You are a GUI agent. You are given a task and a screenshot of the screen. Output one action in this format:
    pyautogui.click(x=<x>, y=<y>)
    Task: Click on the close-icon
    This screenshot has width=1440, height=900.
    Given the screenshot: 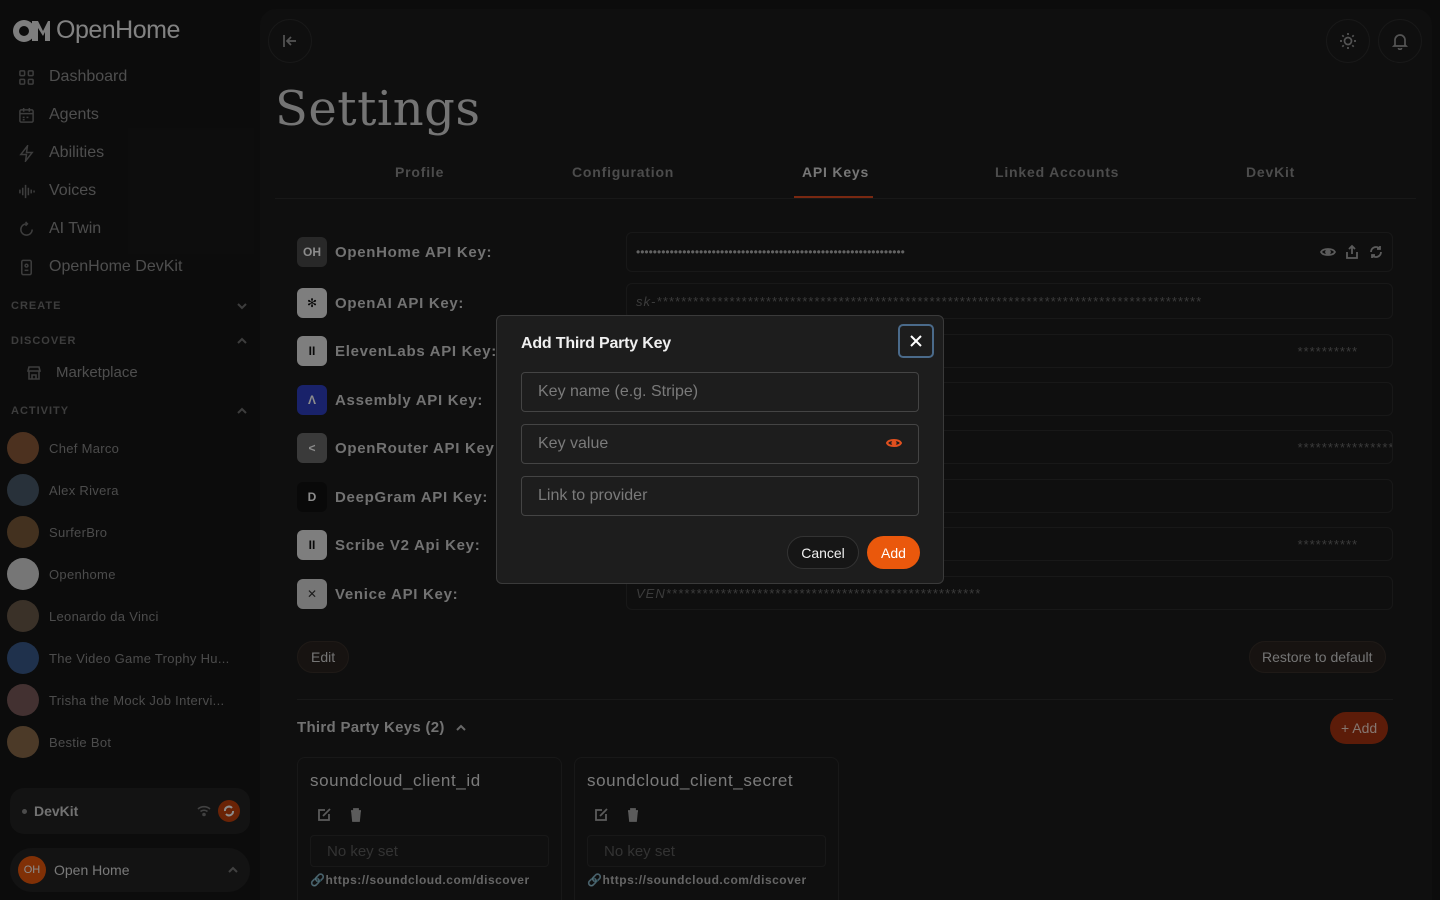 What is the action you would take?
    pyautogui.click(x=916, y=341)
    